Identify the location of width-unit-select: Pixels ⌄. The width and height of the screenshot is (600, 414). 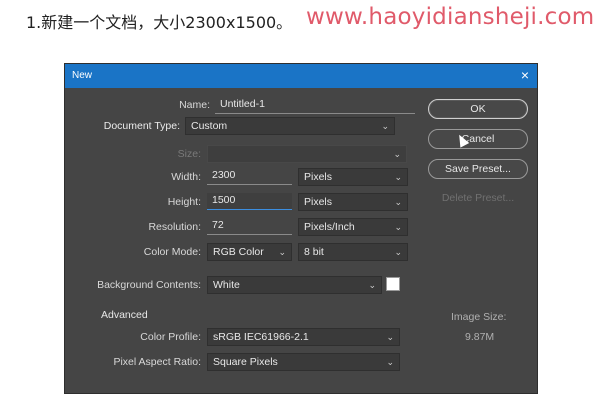
(353, 177).